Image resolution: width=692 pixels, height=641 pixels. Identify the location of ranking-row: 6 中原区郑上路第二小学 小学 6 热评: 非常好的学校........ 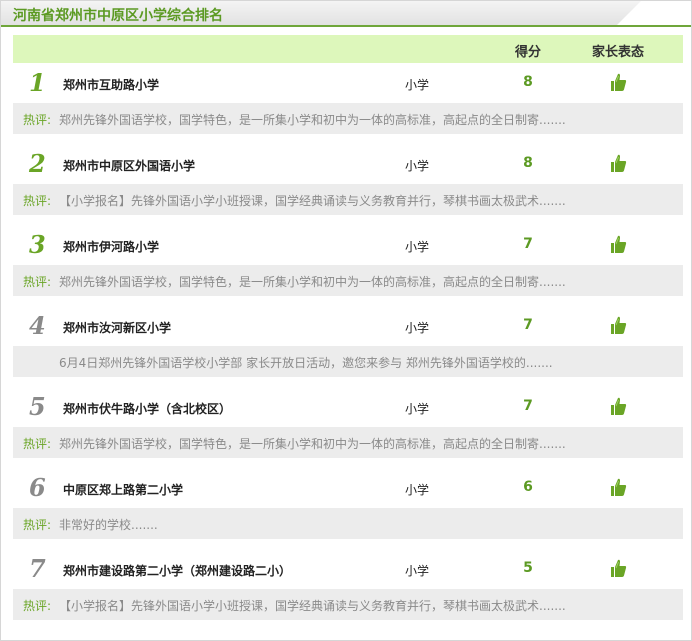
(348, 509).